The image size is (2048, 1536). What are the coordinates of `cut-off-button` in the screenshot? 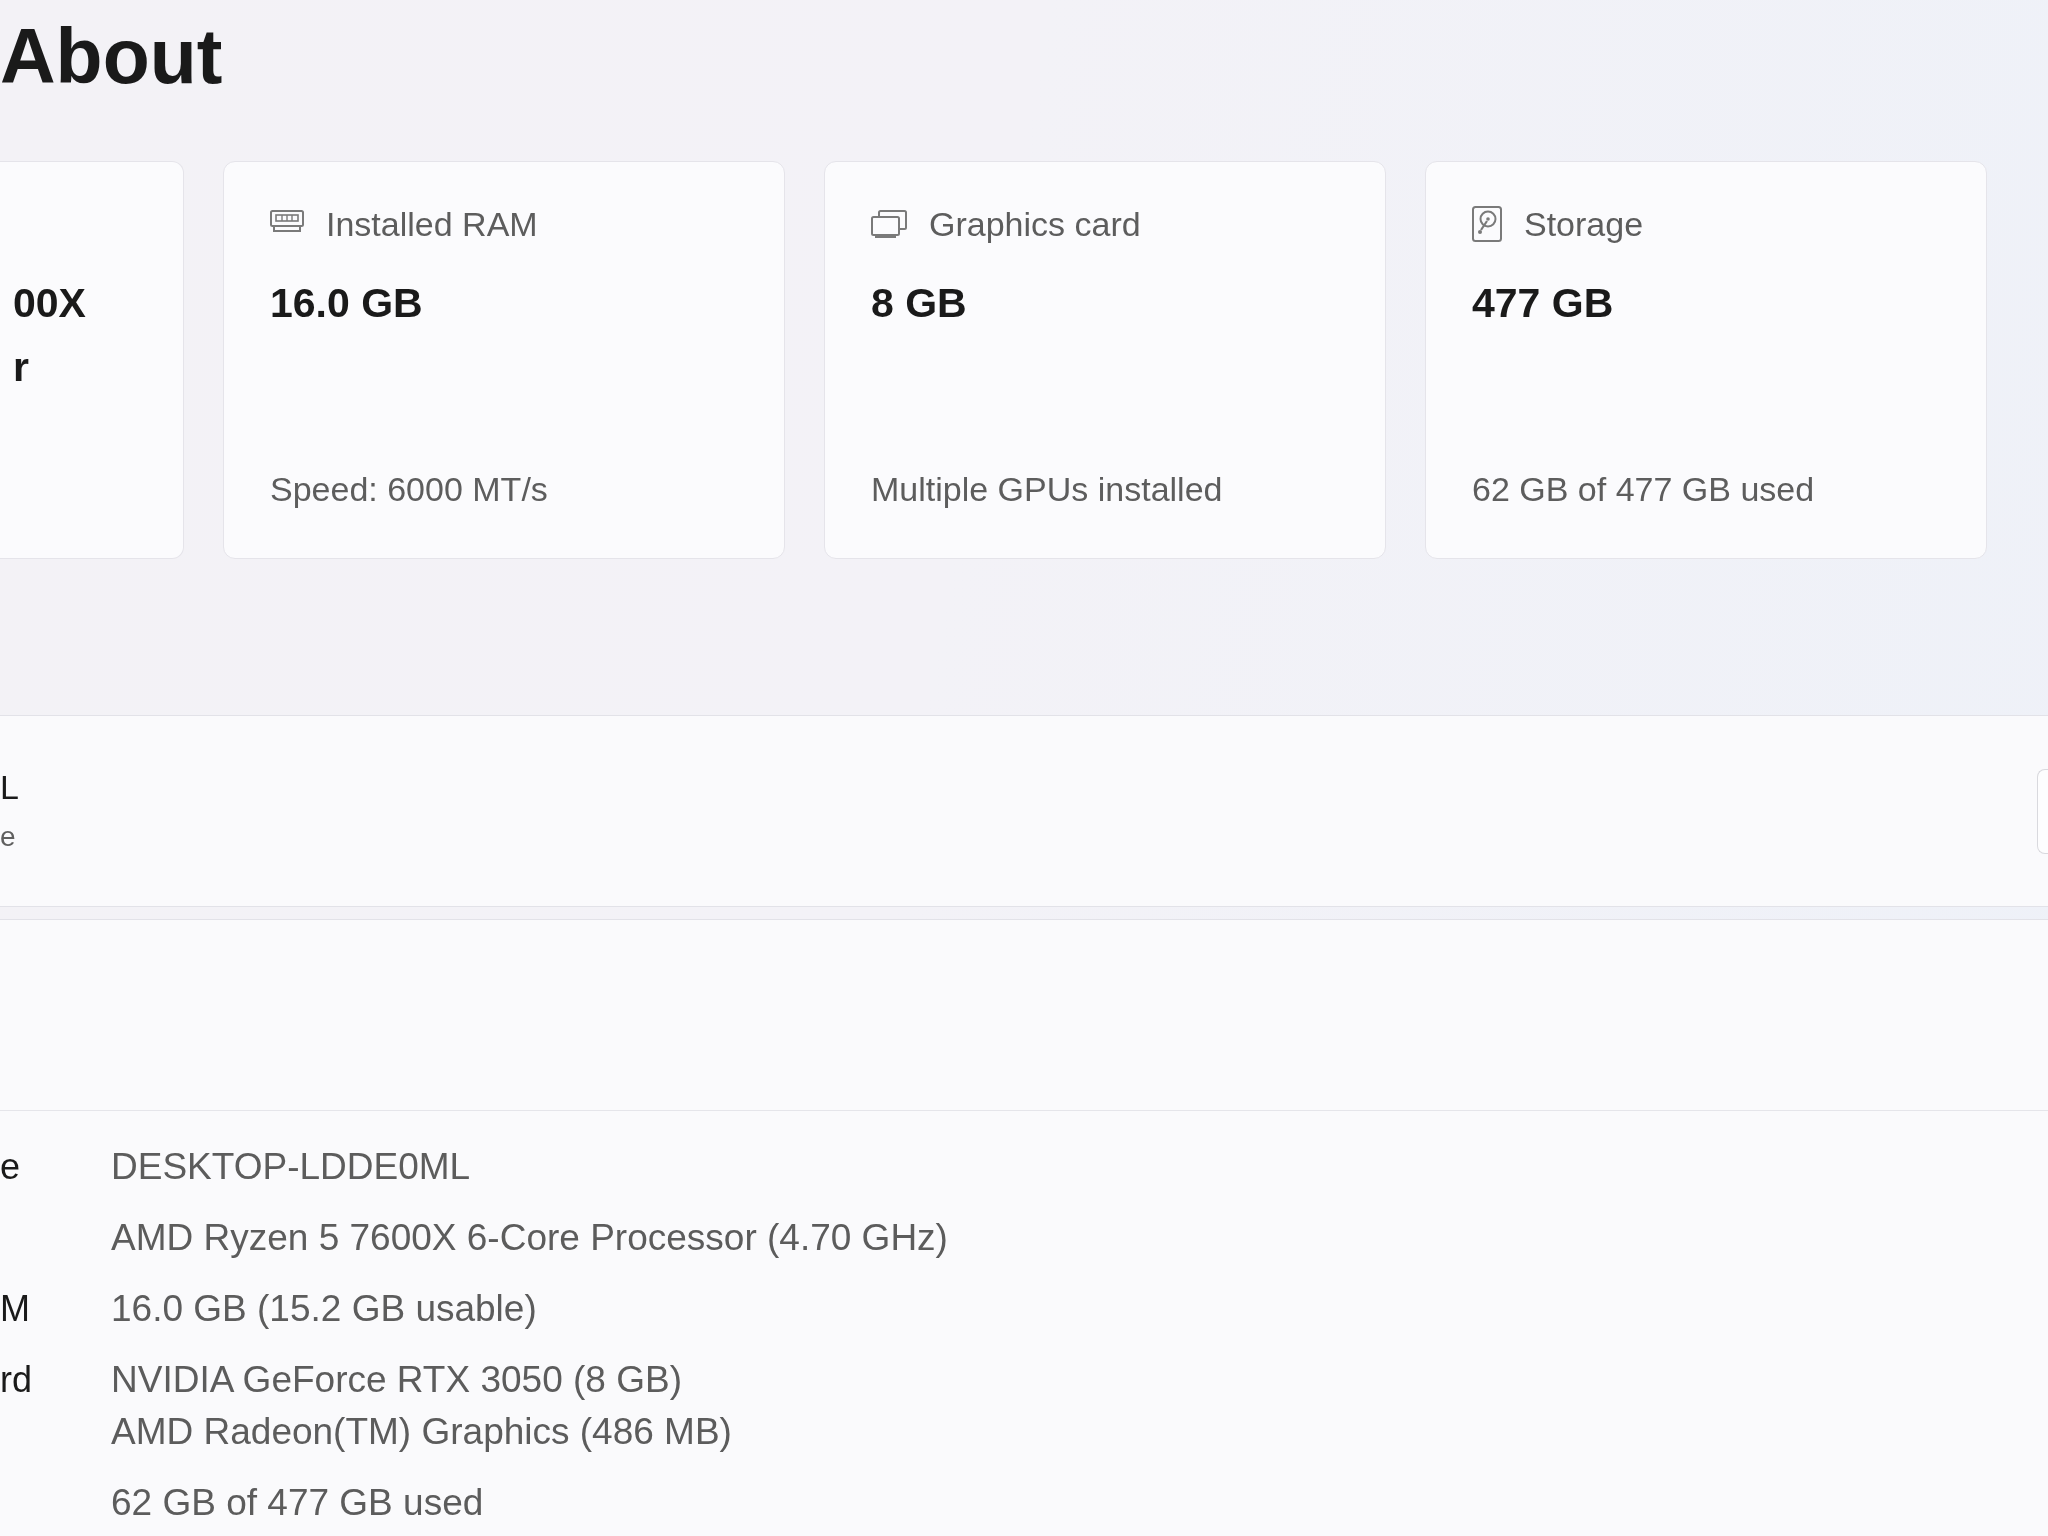 It's located at (2042, 811).